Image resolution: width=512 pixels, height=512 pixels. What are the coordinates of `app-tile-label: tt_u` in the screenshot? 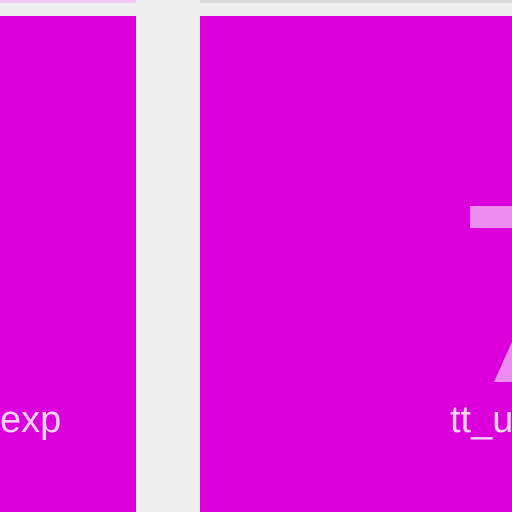 It's located at (481, 420).